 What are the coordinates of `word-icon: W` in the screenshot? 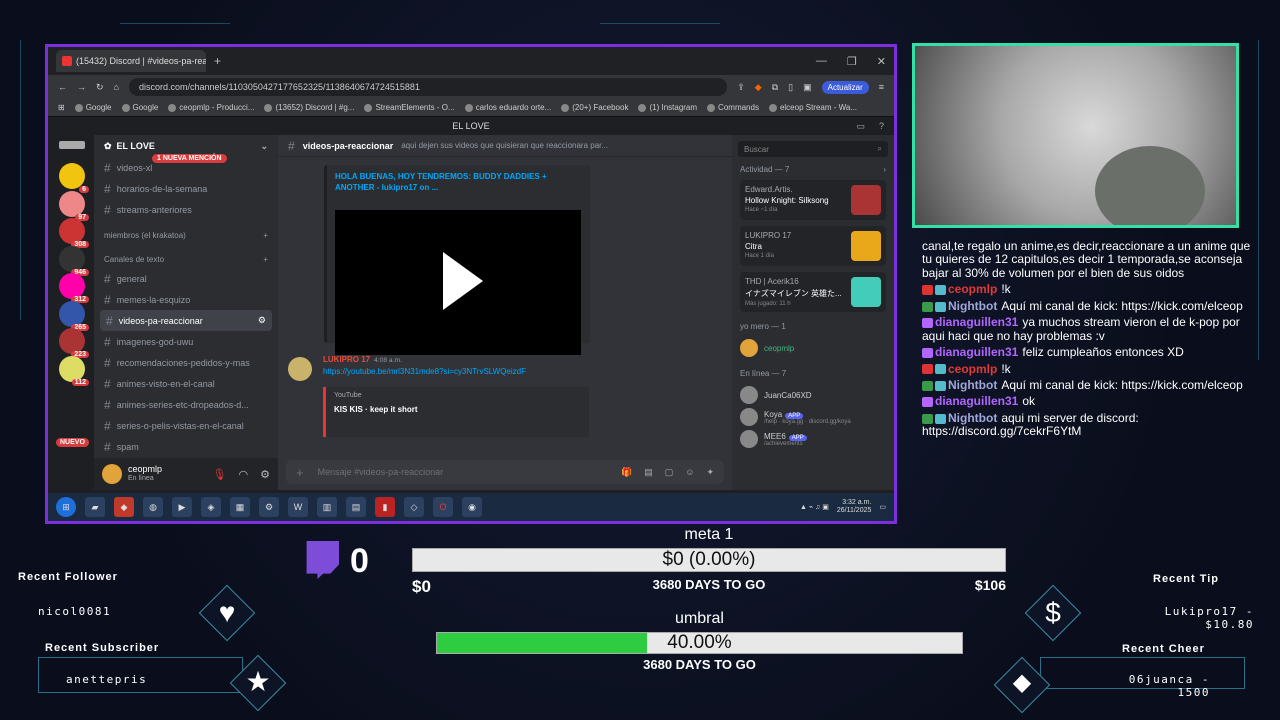 It's located at (298, 507).